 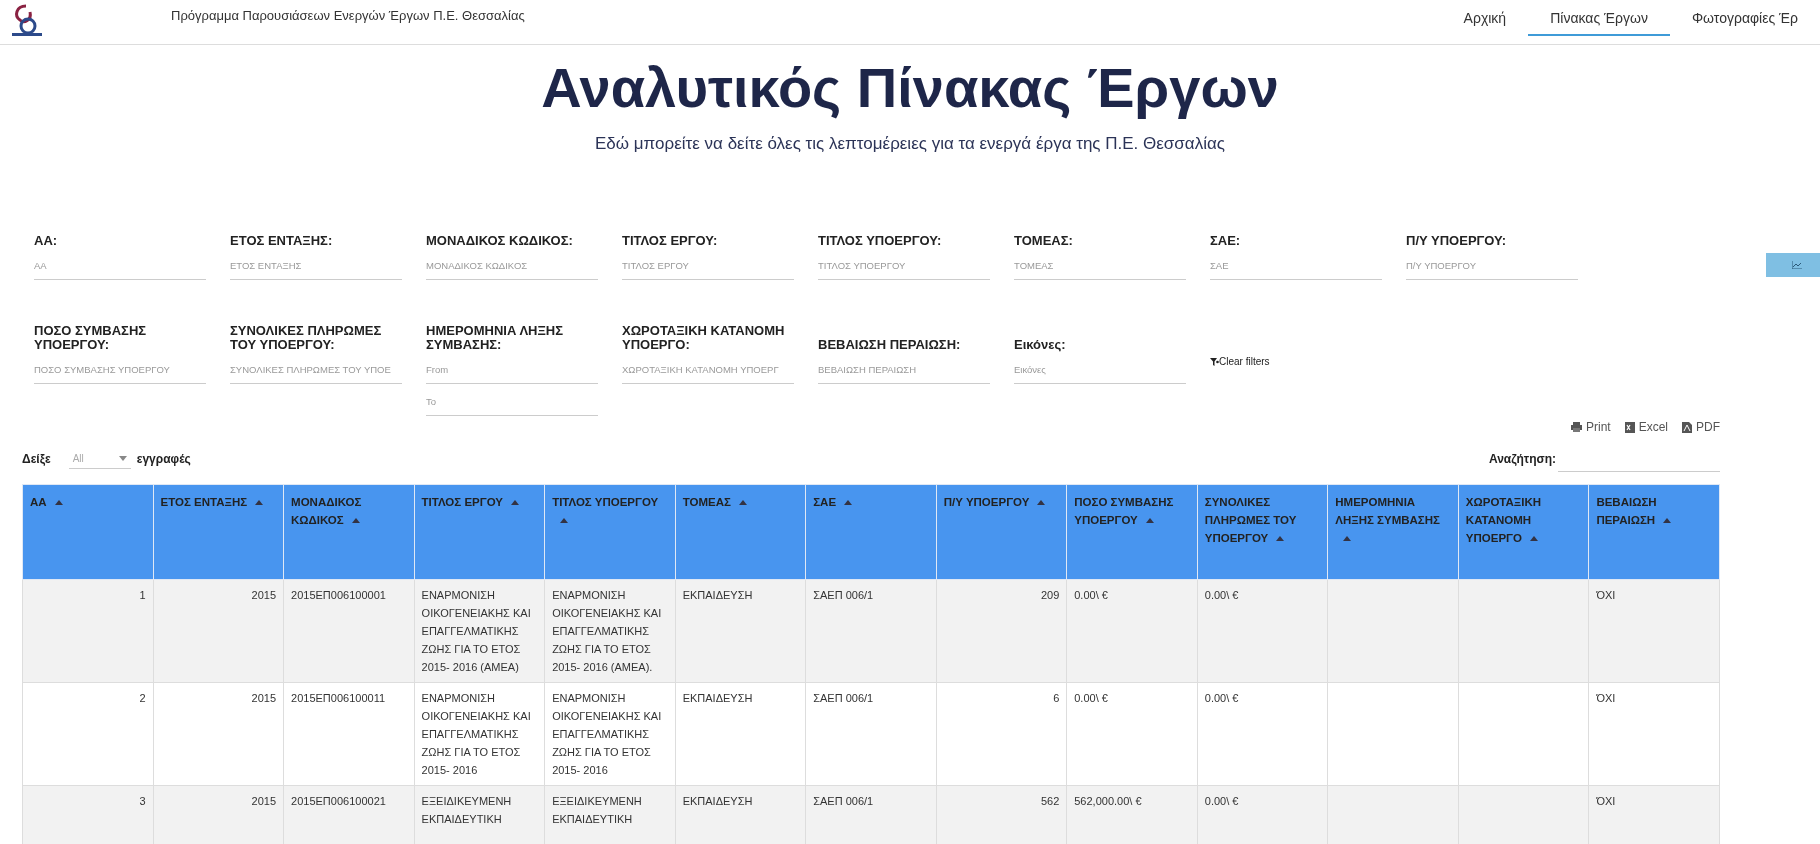 I want to click on table-cell: ΕΝΑΡΜΟΝΙΣΗ ΟΙΚΟΓΕΝΕΙΑΚΗΣ ΚΑΙ ΕΠΑΓΓΕΛΜΑΤΙΚΗΣ ΖΩΗΣ ΓΙΑ ΤΟ ΕΤΟΣ 2015- 2016 (ΑΜΕΑ), so click(x=479, y=631).